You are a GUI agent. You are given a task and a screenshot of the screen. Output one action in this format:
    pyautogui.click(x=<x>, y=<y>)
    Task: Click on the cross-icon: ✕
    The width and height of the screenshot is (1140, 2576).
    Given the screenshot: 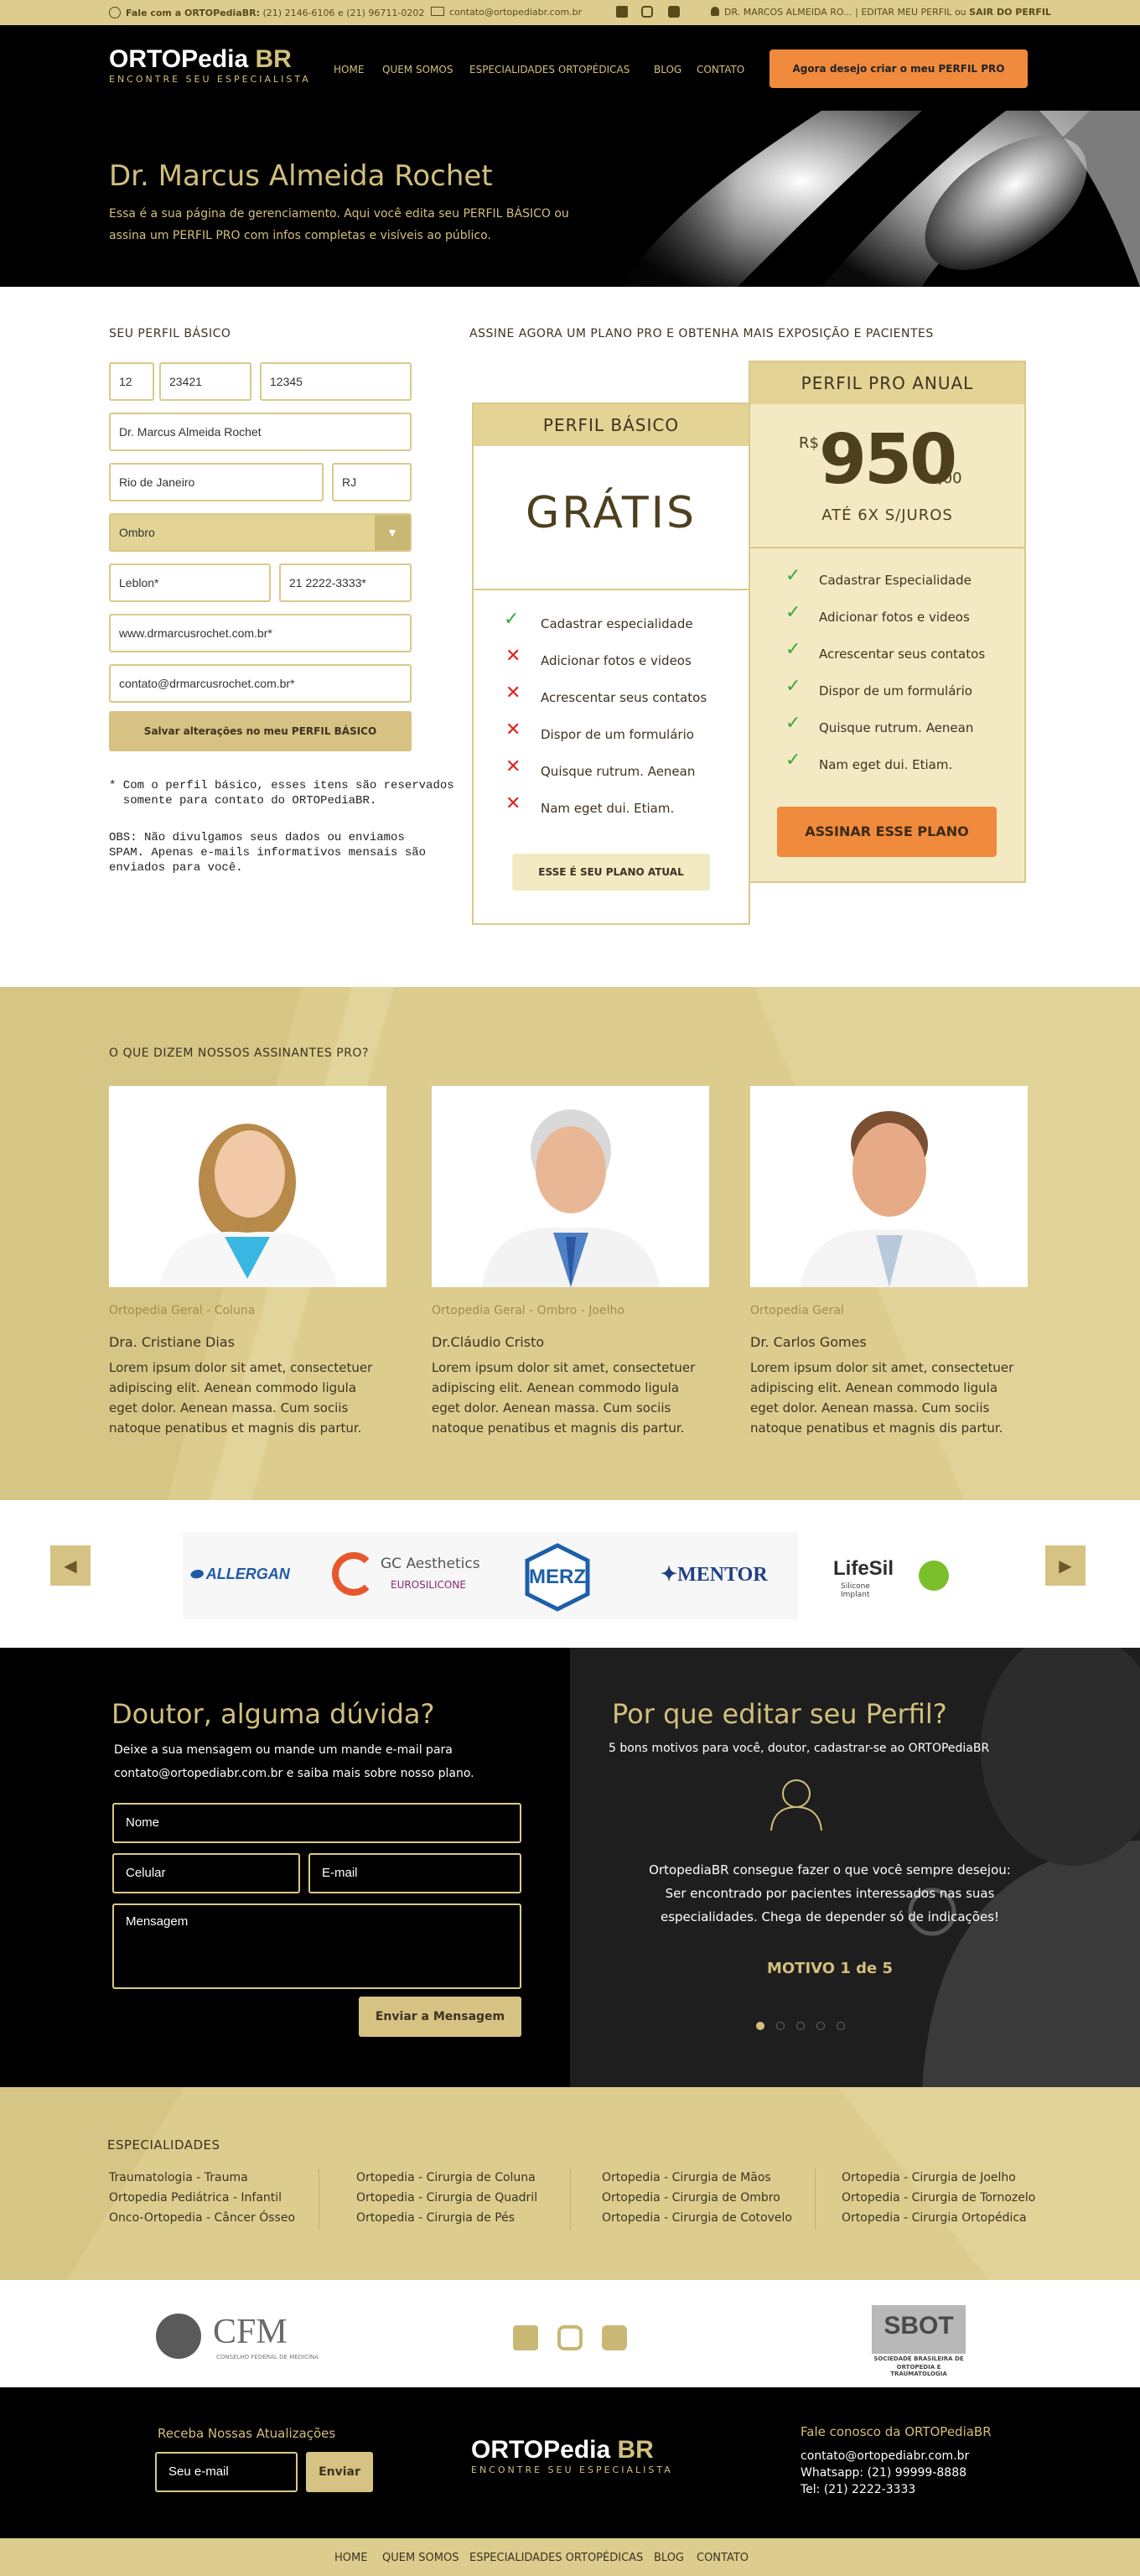 What is the action you would take?
    pyautogui.click(x=513, y=729)
    